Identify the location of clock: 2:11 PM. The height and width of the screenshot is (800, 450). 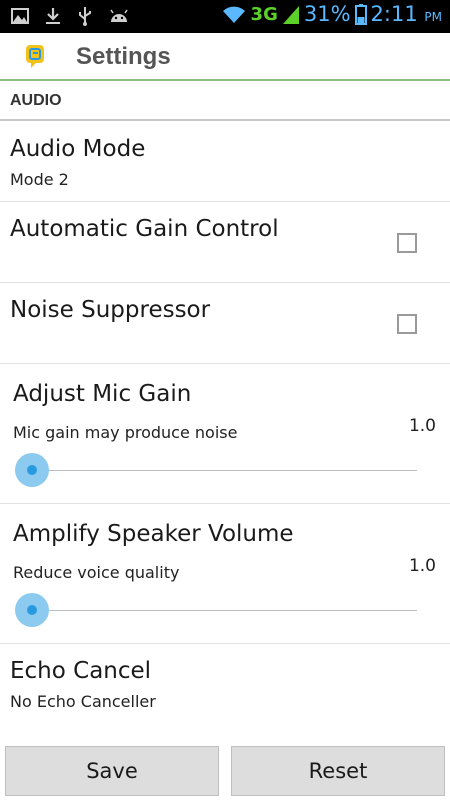
(406, 14).